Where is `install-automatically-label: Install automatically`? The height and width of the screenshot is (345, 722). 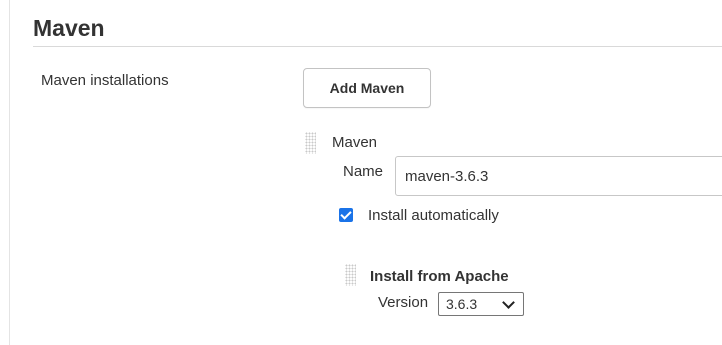
install-automatically-label: Install automatically is located at coordinates (433, 215).